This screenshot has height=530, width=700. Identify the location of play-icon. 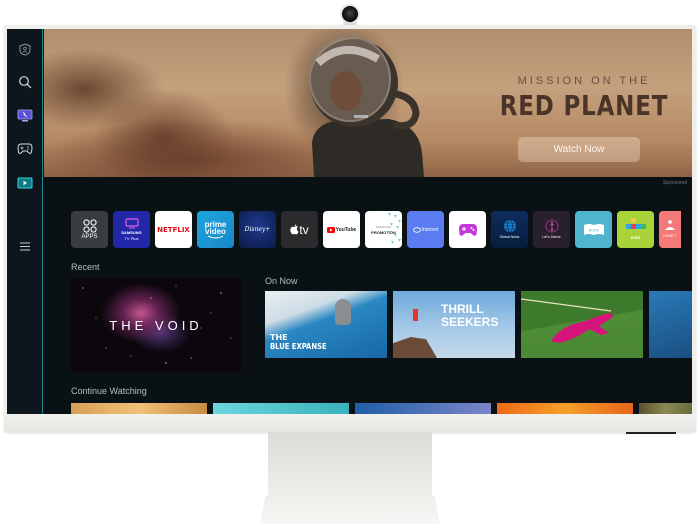
(25, 183).